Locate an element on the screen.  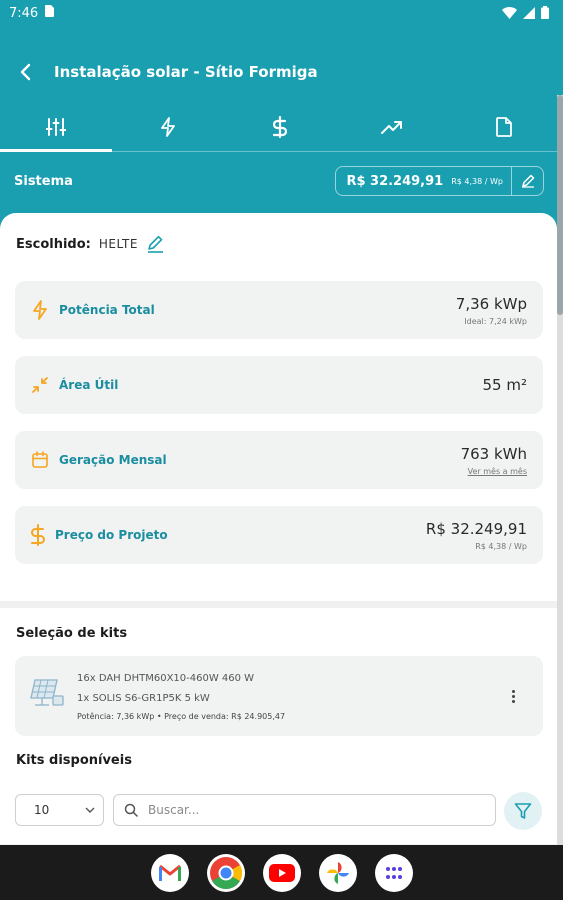
edit-price-button is located at coordinates (527, 181).